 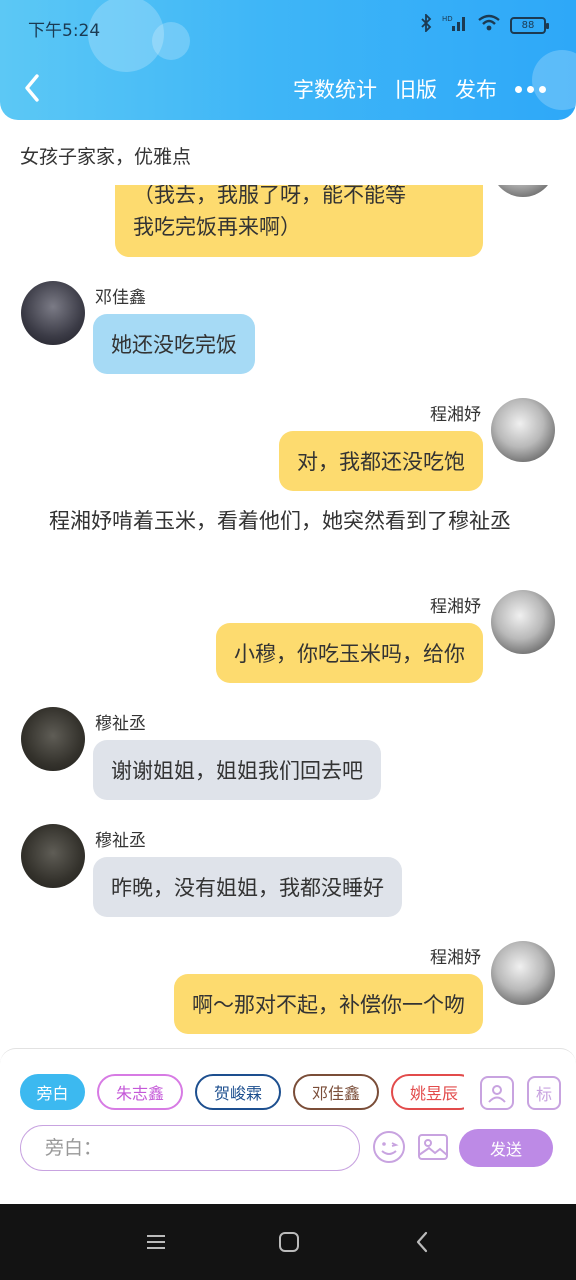 I want to click on more-icon, so click(x=530, y=89).